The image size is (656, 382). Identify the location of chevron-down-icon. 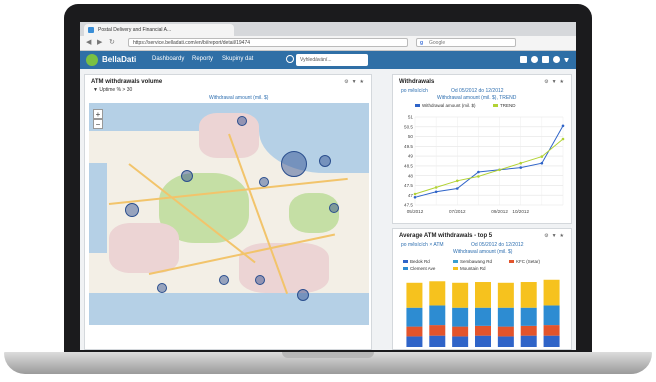
(566, 60).